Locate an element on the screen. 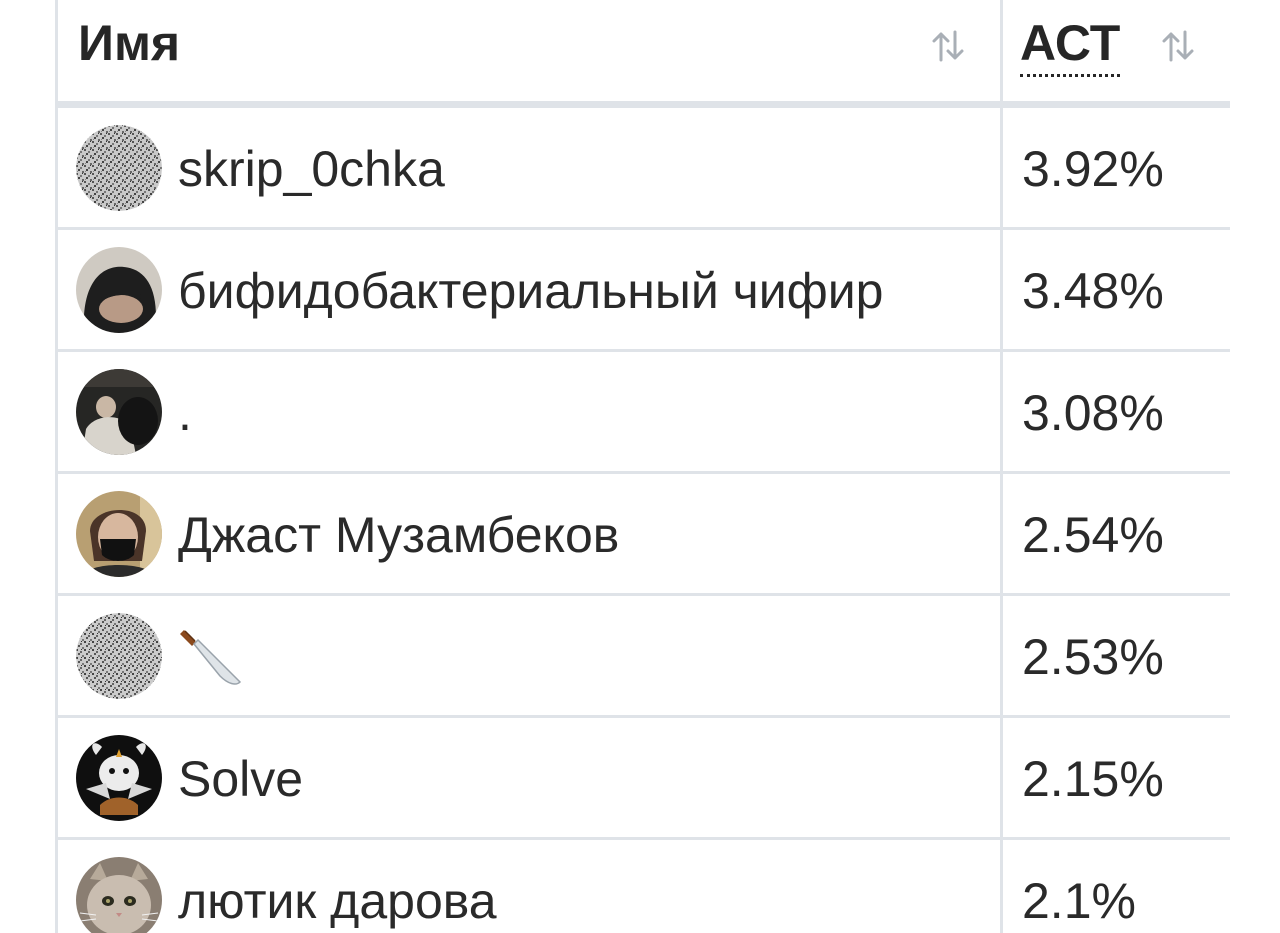 The image size is (1280, 933). table-row: skrip_0chka 3.92% is located at coordinates (644, 167).